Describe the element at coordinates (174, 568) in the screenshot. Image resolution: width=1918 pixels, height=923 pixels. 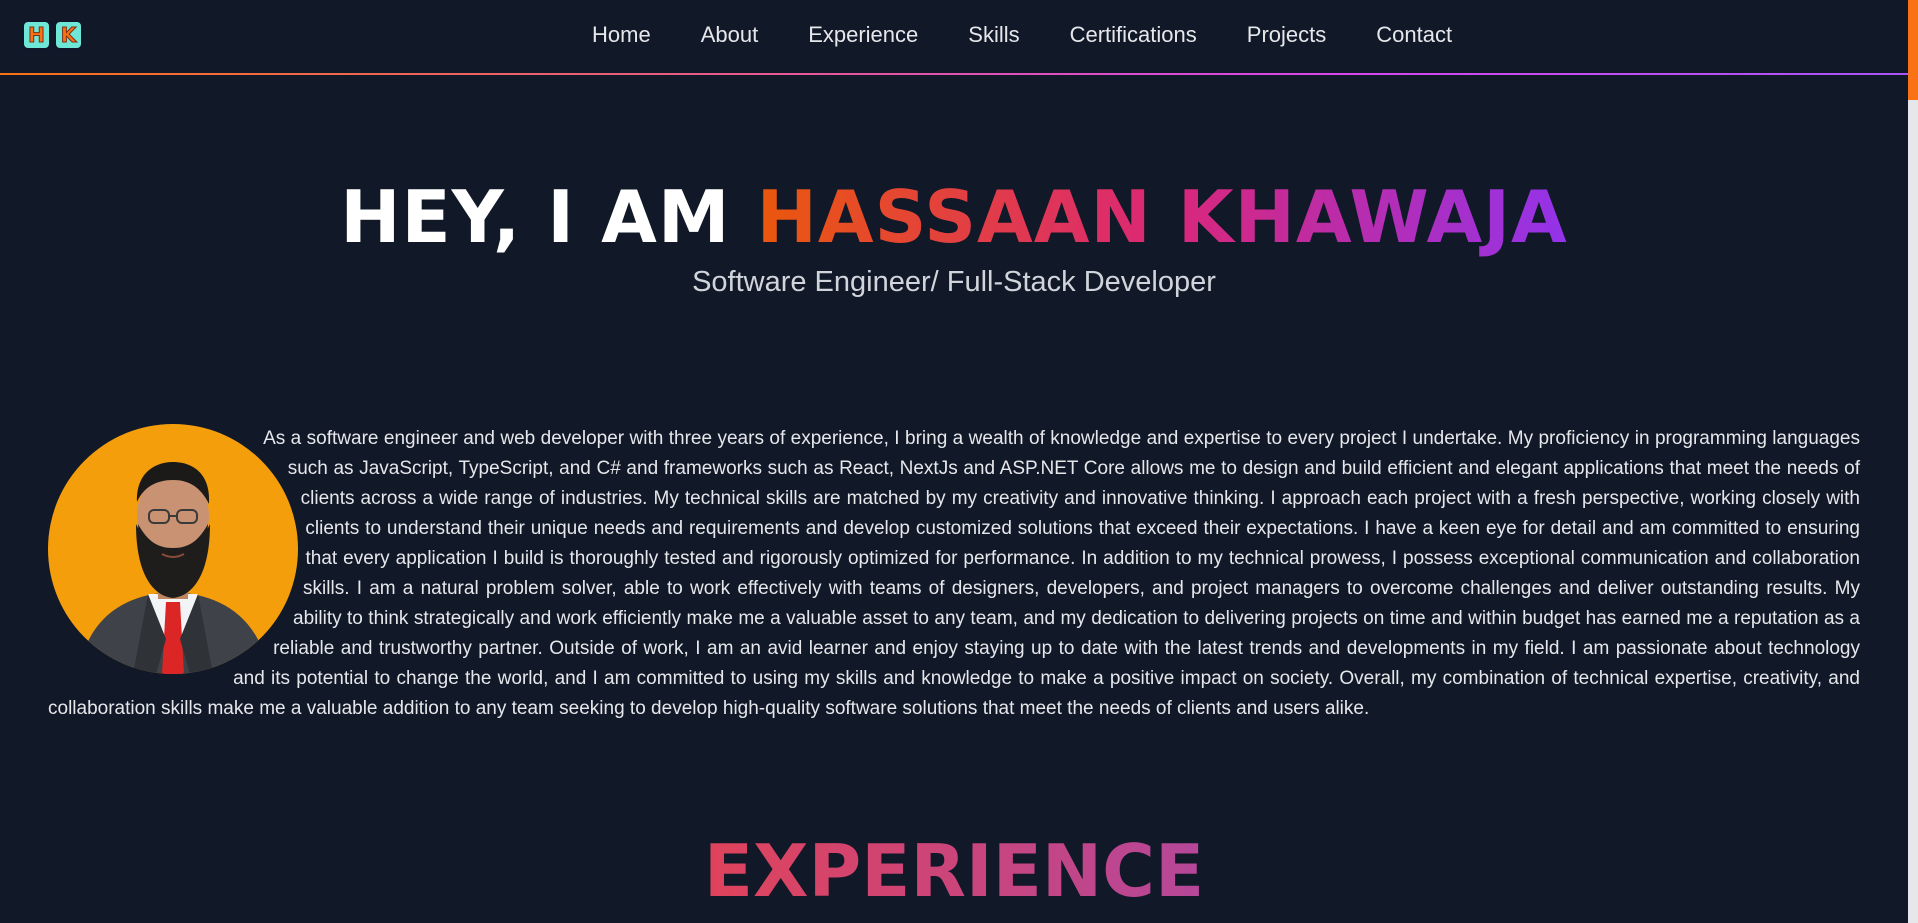
I see `profile-illustration` at that location.